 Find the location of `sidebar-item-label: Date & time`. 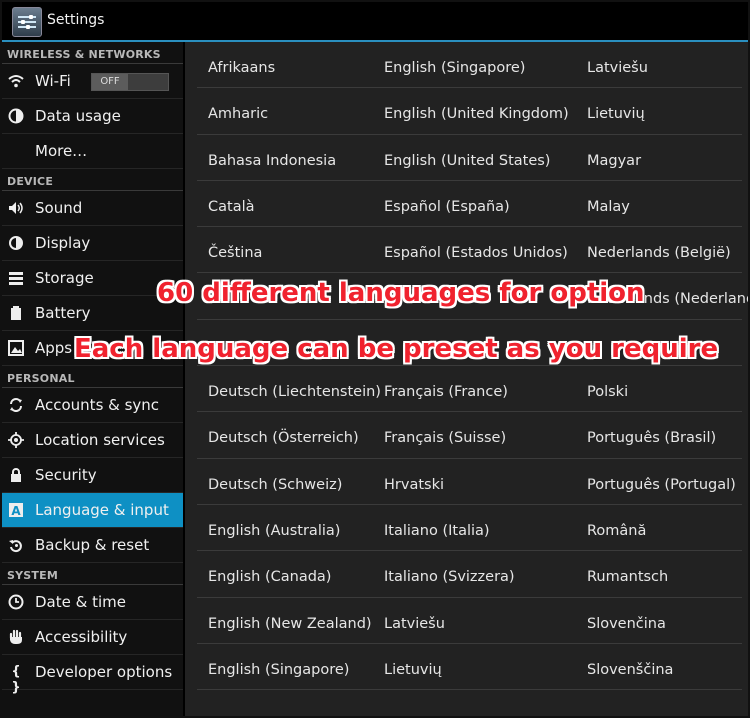

sidebar-item-label: Date & time is located at coordinates (80, 602).